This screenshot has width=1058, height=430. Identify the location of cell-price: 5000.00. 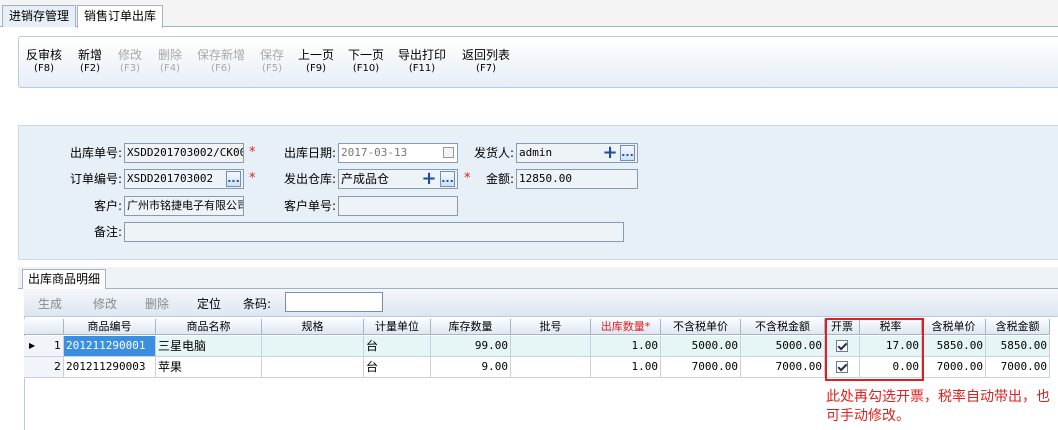
(701, 346).